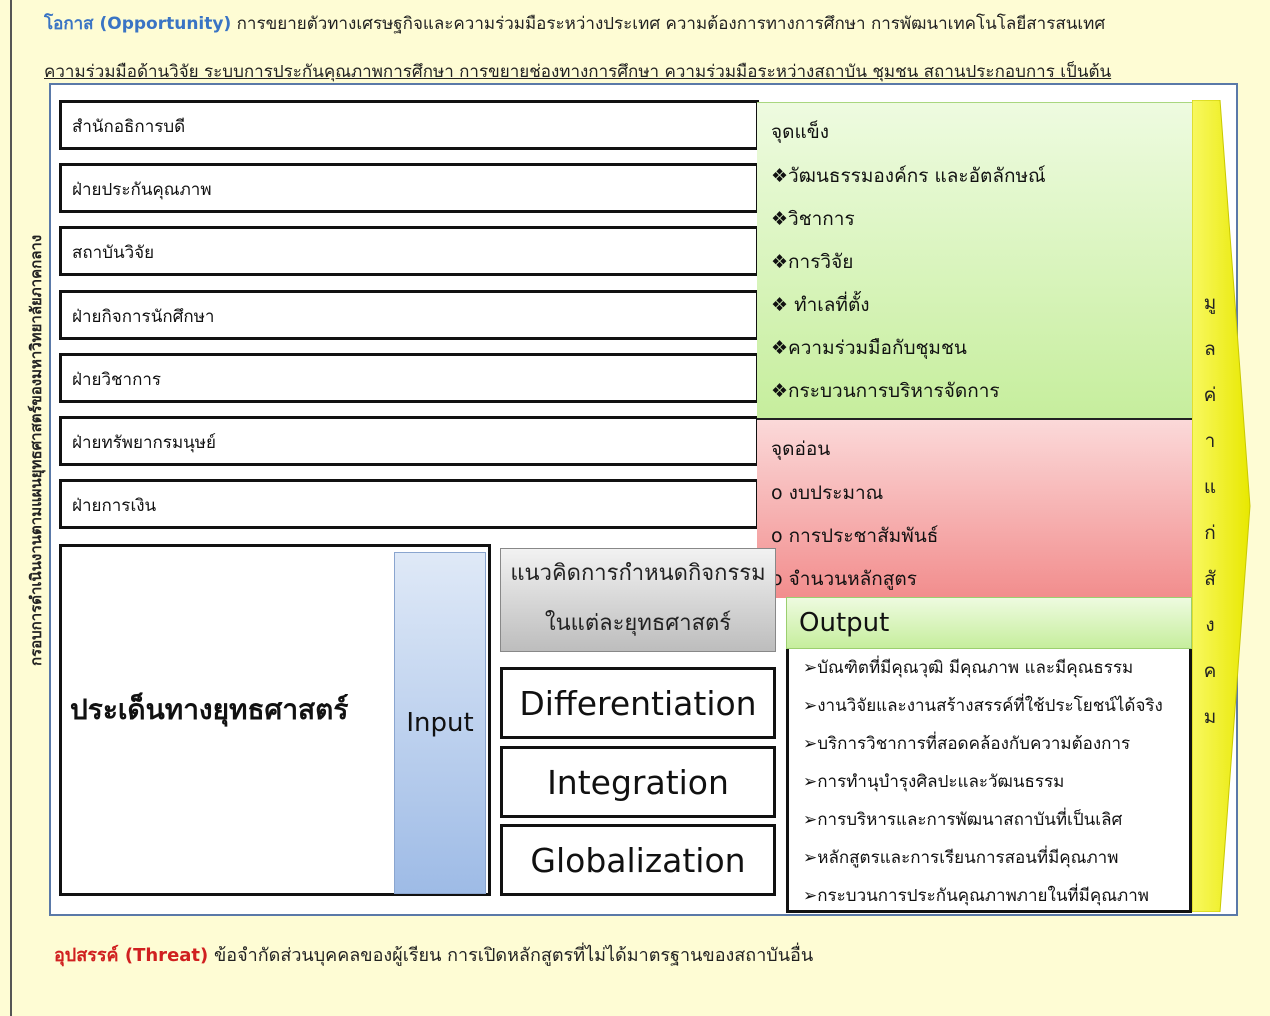 This screenshot has height=1016, width=1270. Describe the element at coordinates (638, 600) in the screenshot. I see `activity-concept-box: แนวคิดการกำหนดกิจกรรม ในแต่ละยุทธศาสตร์` at that location.